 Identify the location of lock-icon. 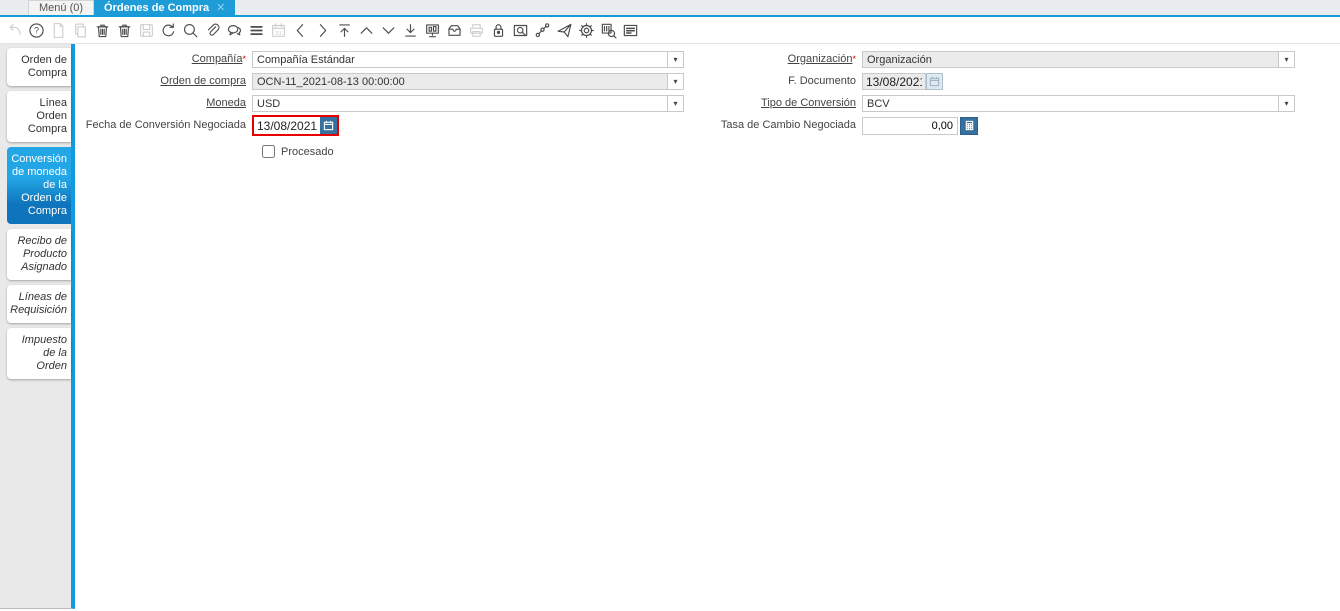
(498, 30).